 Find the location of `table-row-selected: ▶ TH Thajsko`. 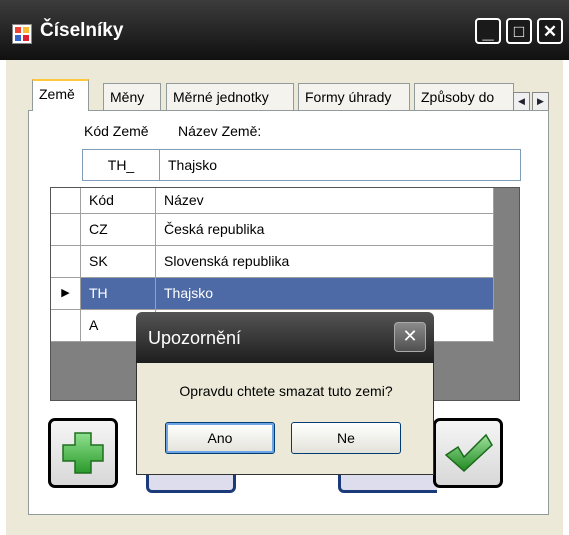

table-row-selected: ▶ TH Thajsko is located at coordinates (272, 294).